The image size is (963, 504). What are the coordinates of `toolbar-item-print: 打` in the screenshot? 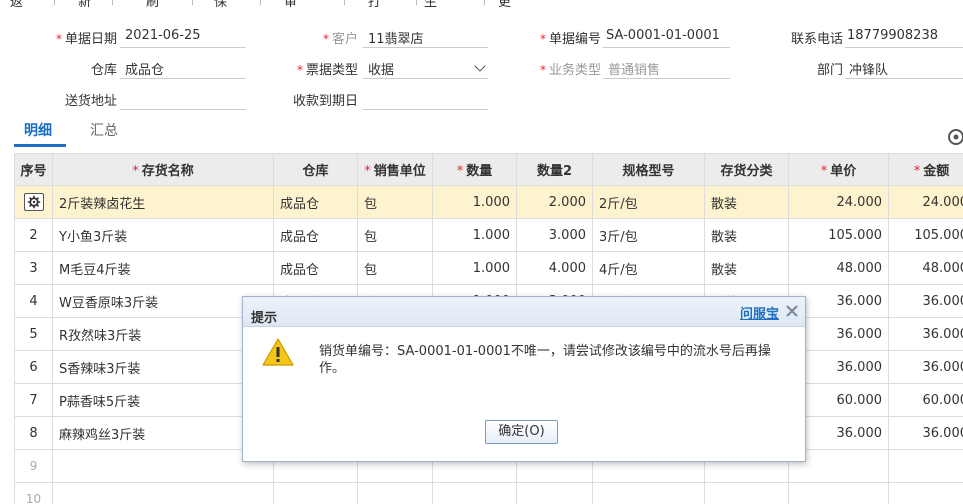 It's located at (374, 5).